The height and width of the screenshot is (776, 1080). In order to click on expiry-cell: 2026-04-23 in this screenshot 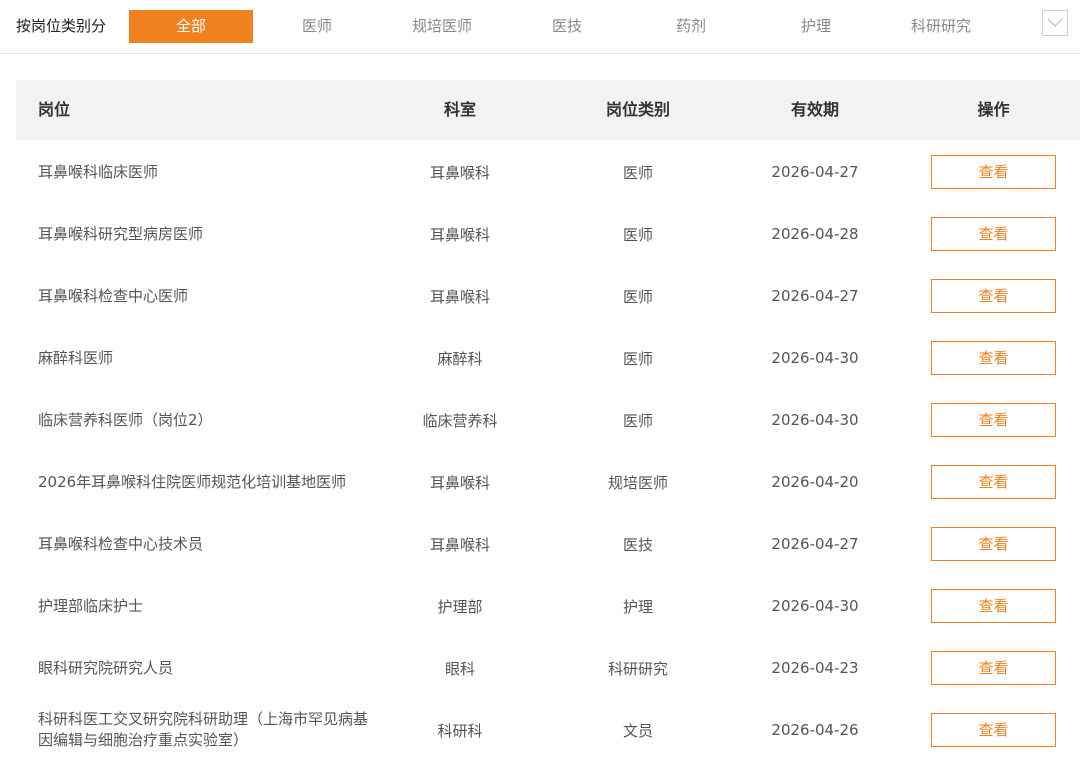, I will do `click(815, 668)`.